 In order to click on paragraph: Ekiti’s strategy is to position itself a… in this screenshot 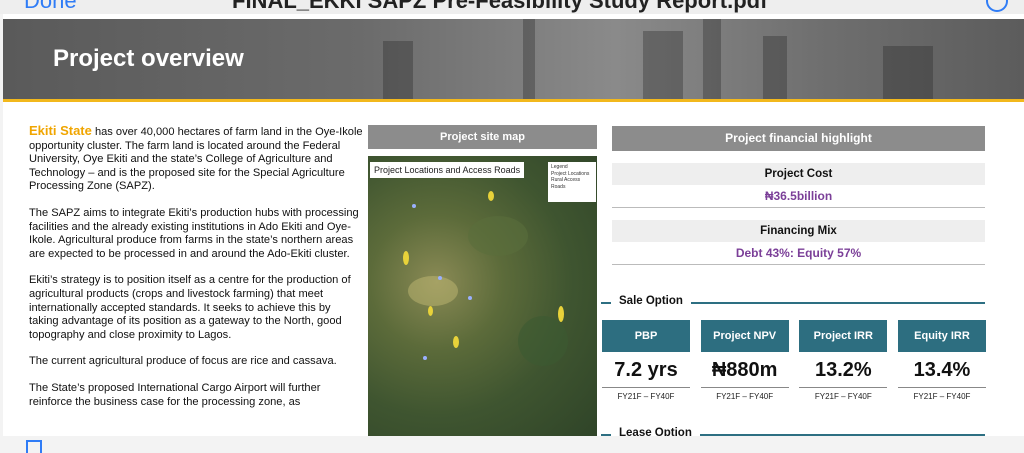, I will do `click(190, 307)`.